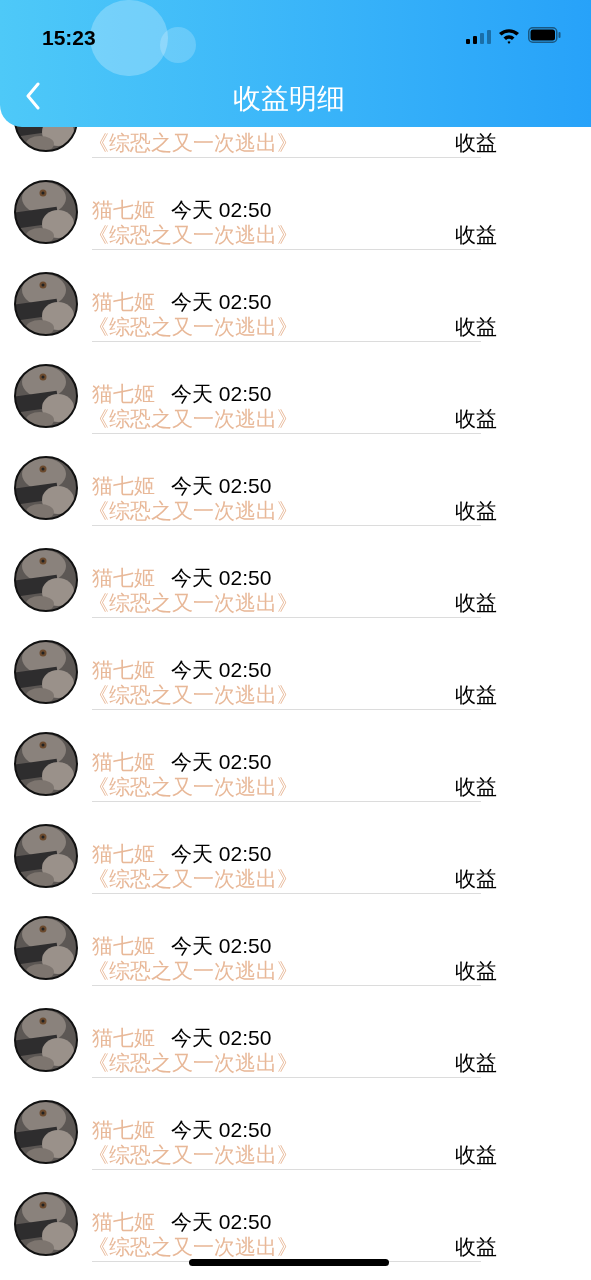  I want to click on back-icon, so click(33, 96).